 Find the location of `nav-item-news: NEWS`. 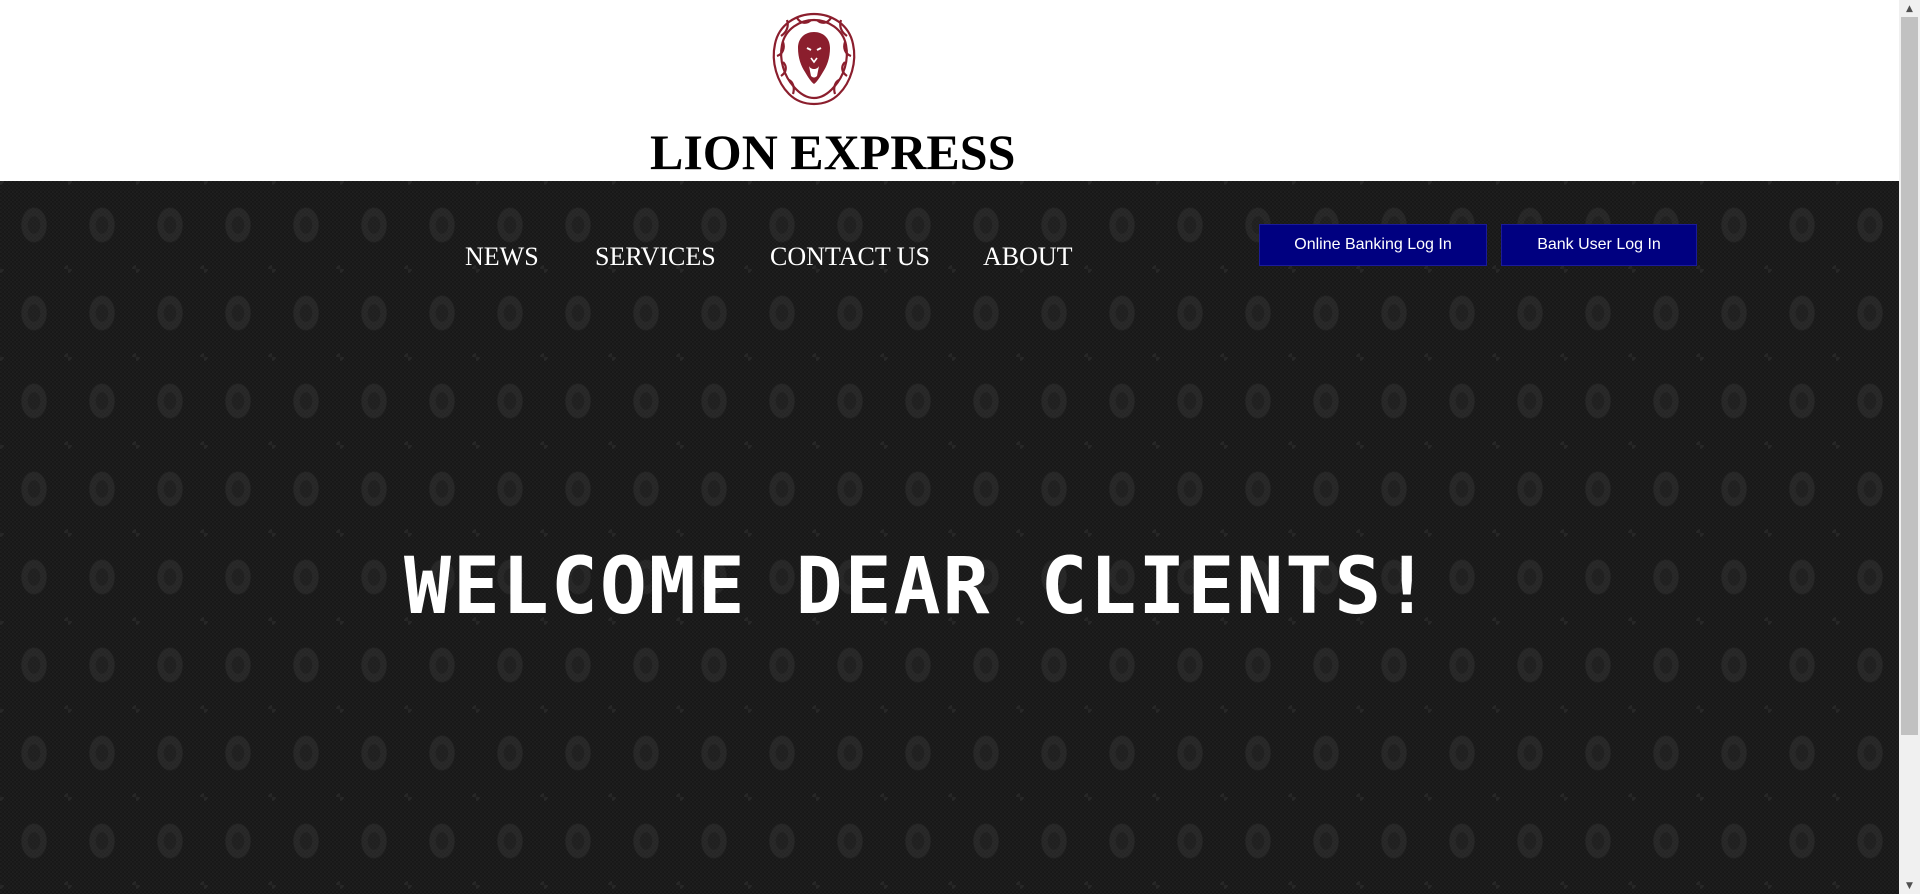

nav-item-news: NEWS is located at coordinates (502, 257).